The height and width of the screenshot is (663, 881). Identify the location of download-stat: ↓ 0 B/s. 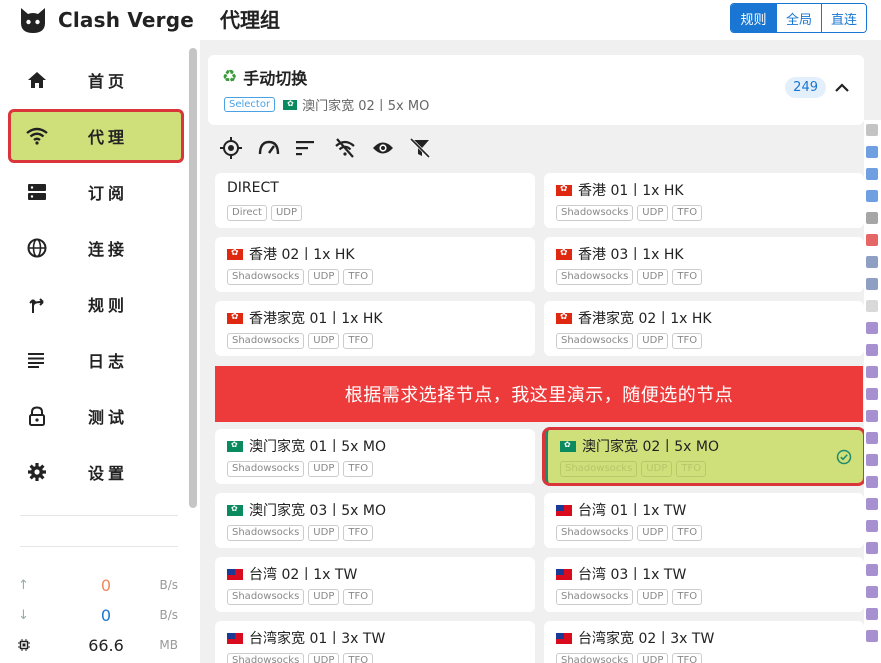
(99, 615).